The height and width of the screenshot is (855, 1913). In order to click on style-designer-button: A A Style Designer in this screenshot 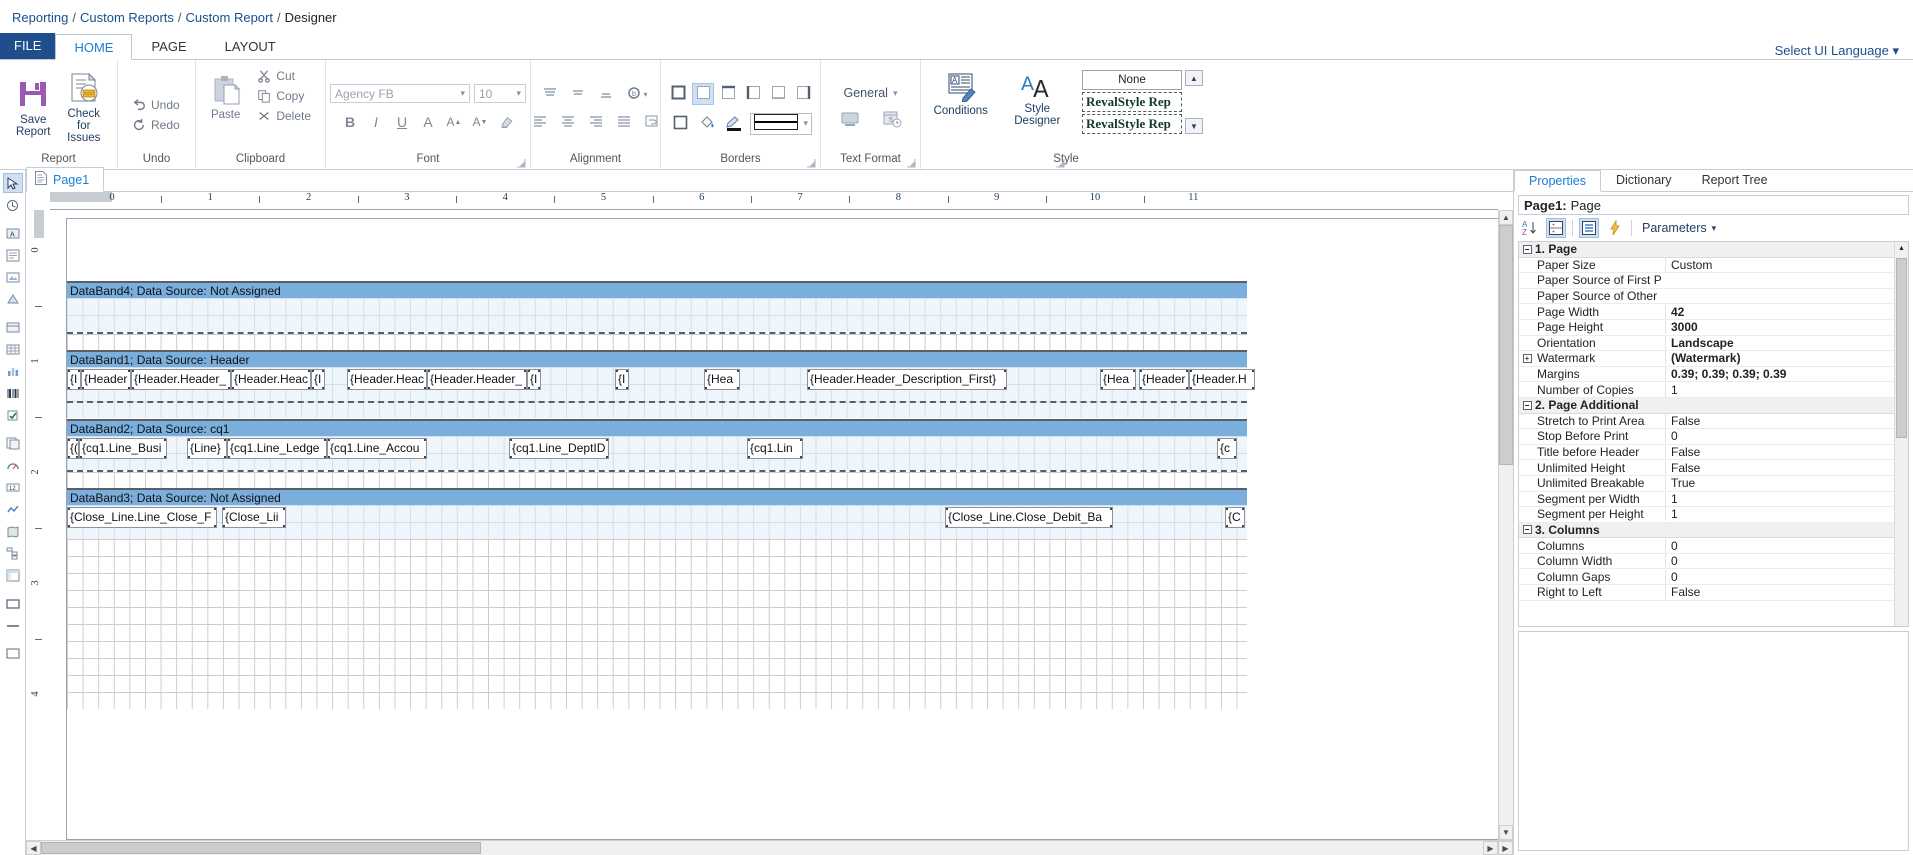, I will do `click(1038, 99)`.